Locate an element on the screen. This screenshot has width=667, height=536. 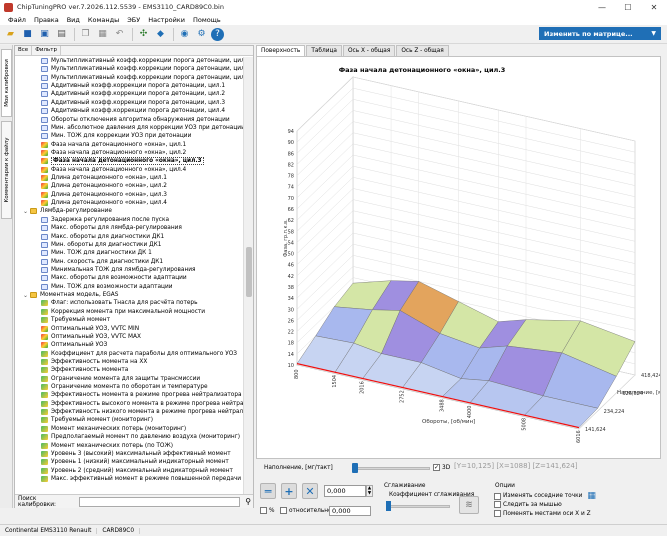
tab-my-calibrations: Мои калибровки is located at coordinates (6, 83).